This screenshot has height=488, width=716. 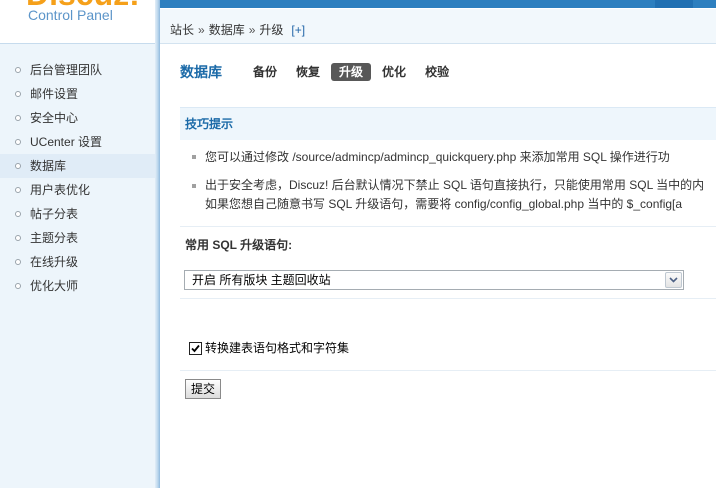 What do you see at coordinates (54, 238) in the screenshot?
I see `sidebar-item-label: 主题分表` at bounding box center [54, 238].